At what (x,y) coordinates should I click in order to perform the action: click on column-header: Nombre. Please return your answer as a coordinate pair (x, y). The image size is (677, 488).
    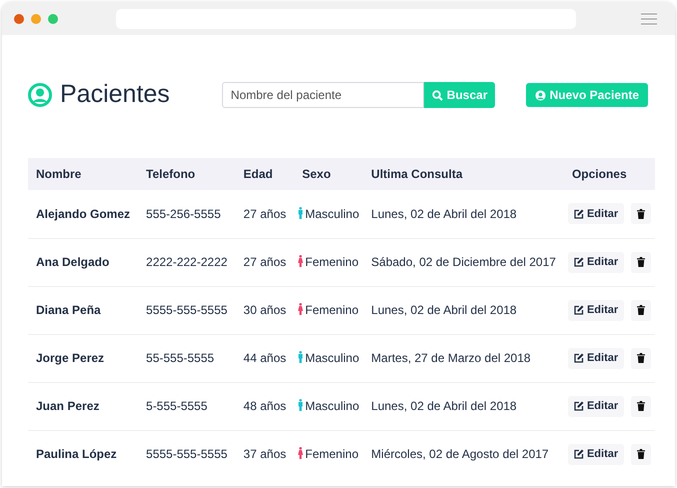
    Looking at the image, I should click on (59, 174).